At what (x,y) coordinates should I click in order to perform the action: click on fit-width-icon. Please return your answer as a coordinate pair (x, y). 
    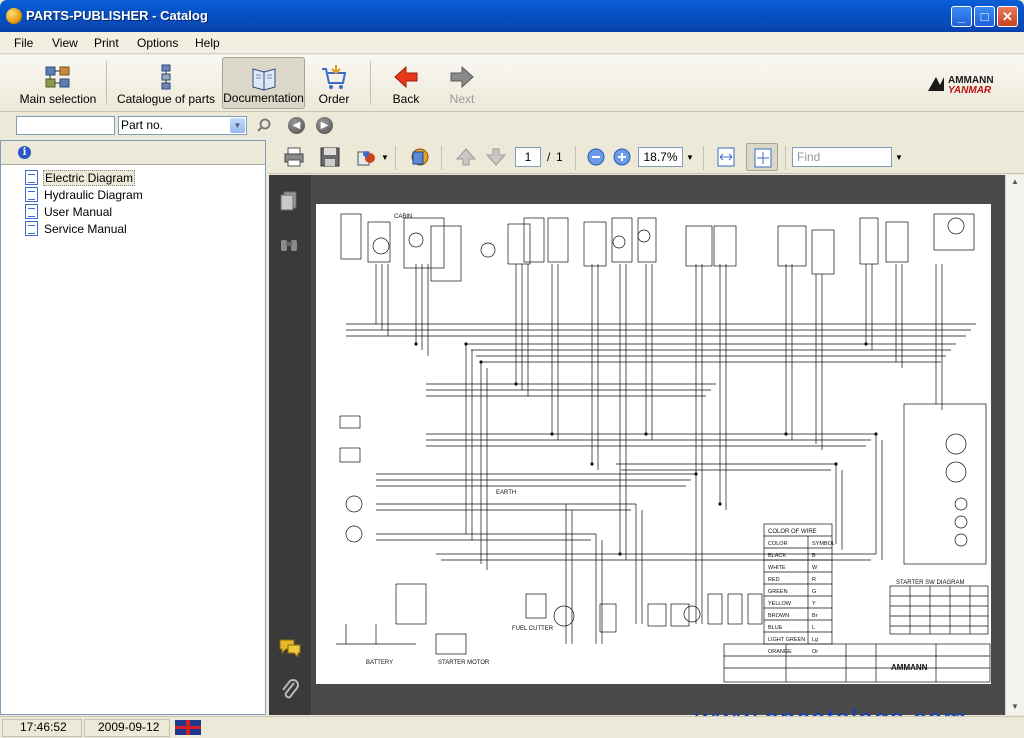
    Looking at the image, I should click on (726, 157).